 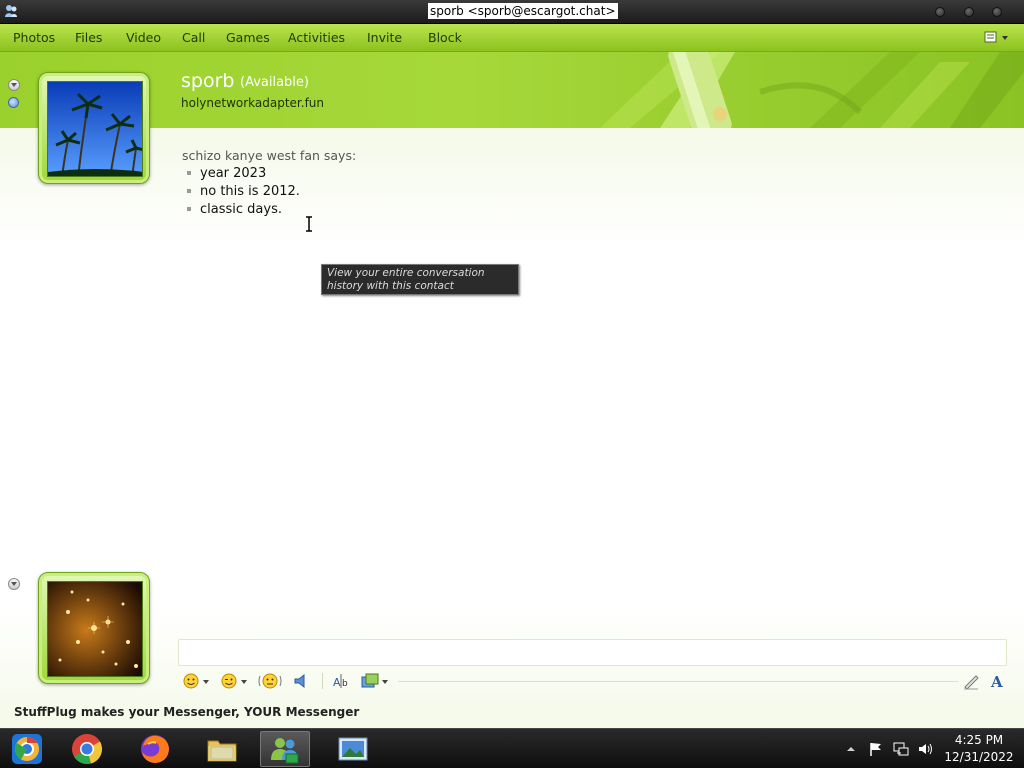 I want to click on nudge-icon, so click(x=270, y=681).